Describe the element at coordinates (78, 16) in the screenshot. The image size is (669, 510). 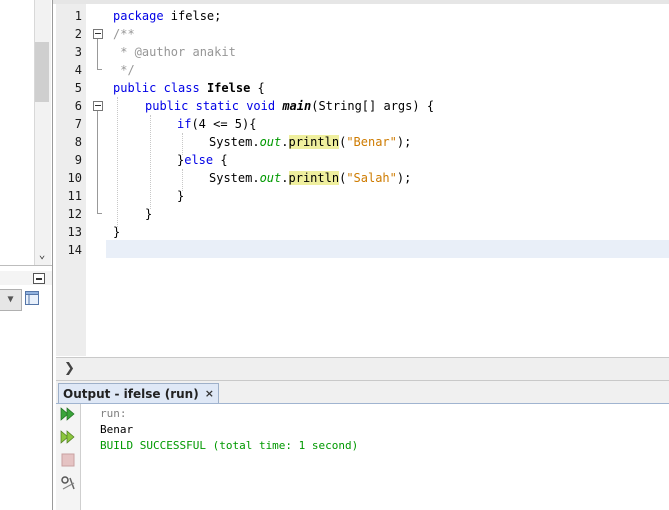
I see `line-number: 1` at that location.